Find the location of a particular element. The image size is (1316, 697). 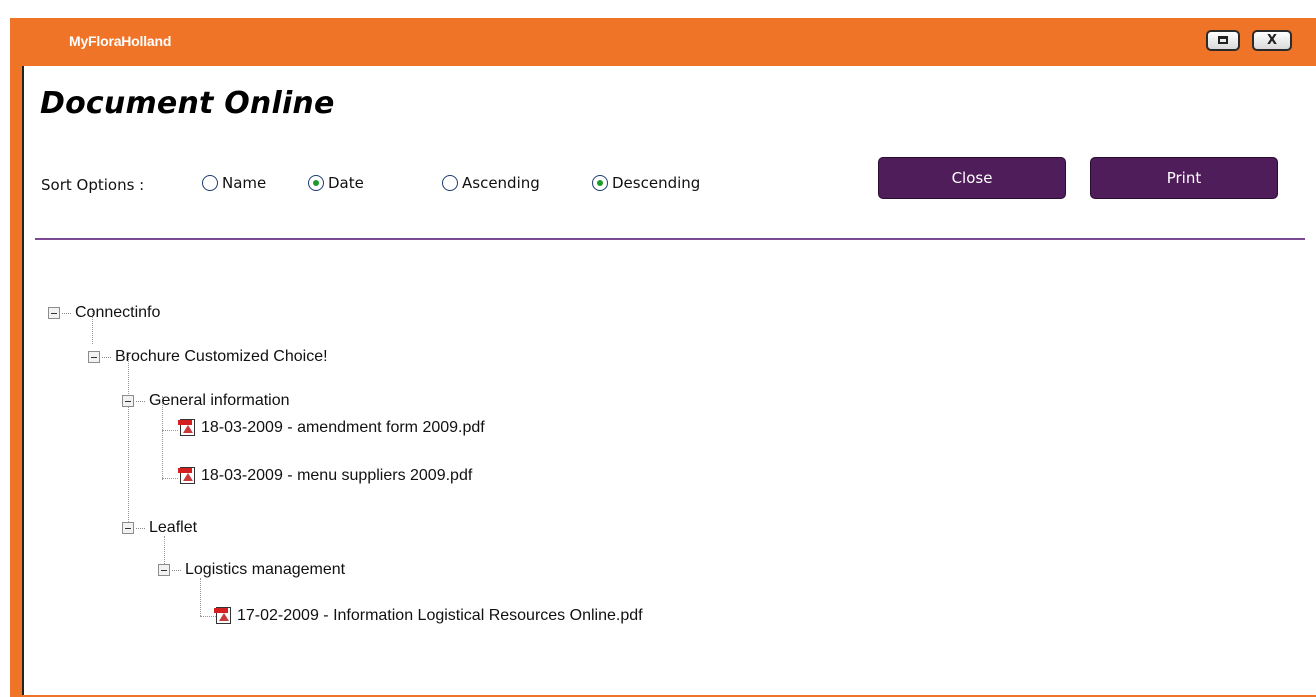

radio-label: Ascending is located at coordinates (501, 183).